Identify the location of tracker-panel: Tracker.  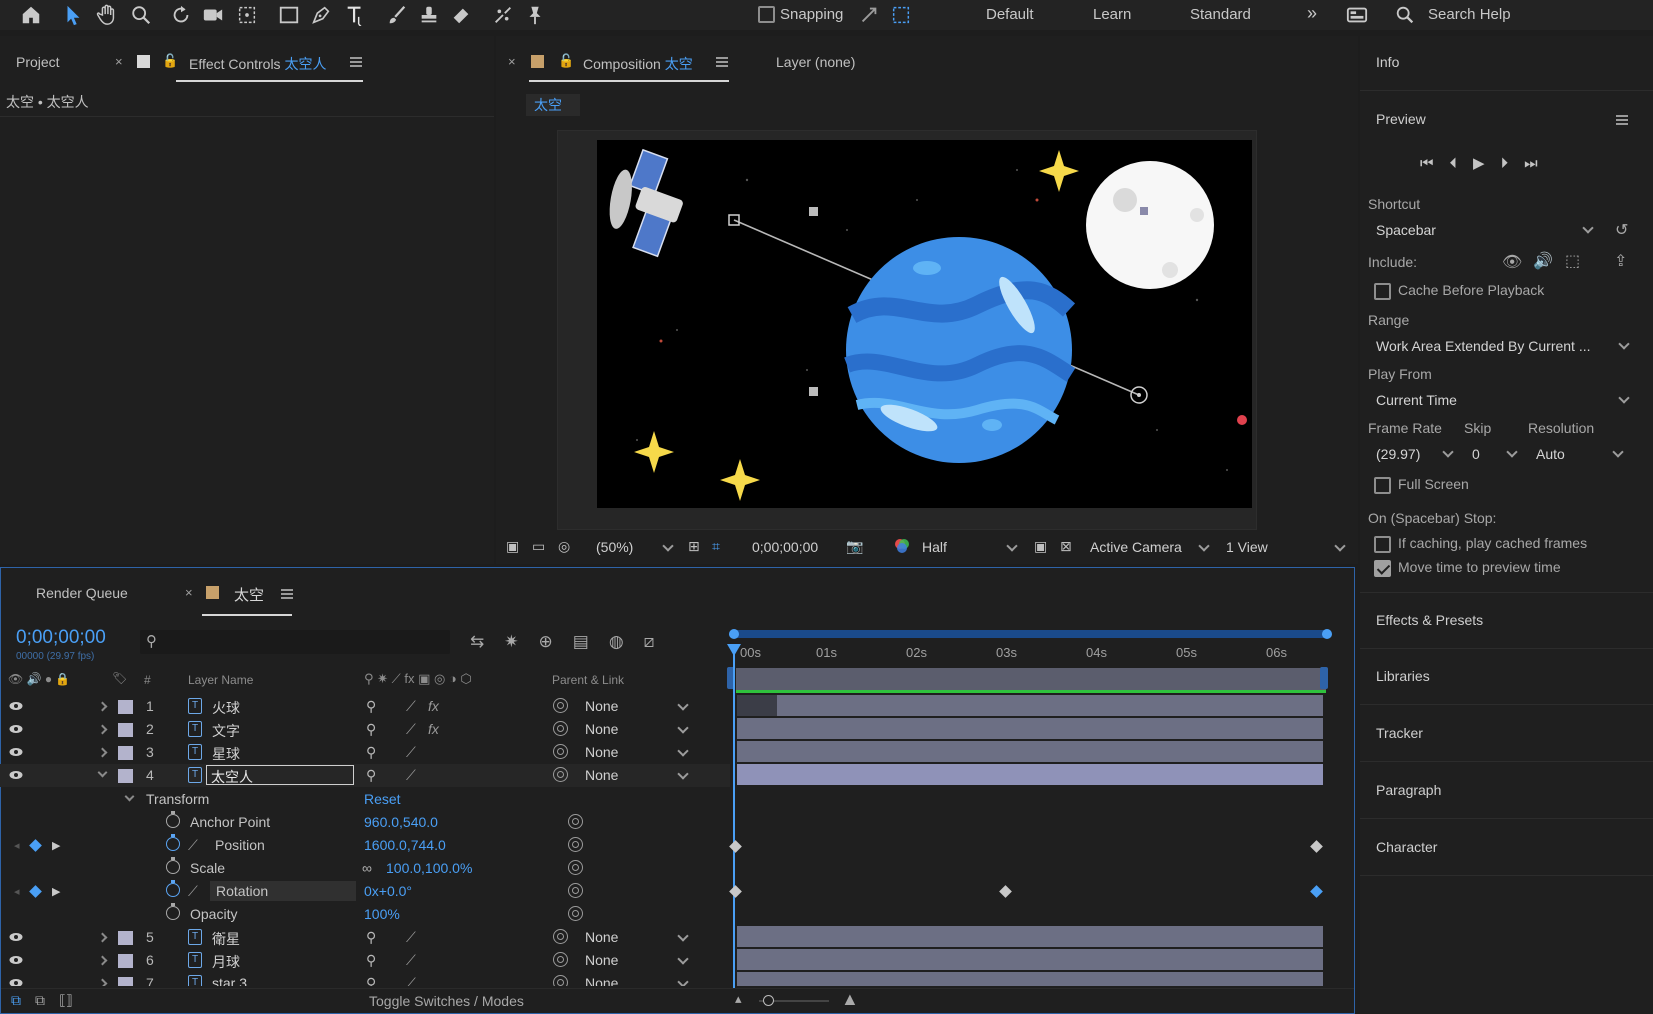
(1399, 733).